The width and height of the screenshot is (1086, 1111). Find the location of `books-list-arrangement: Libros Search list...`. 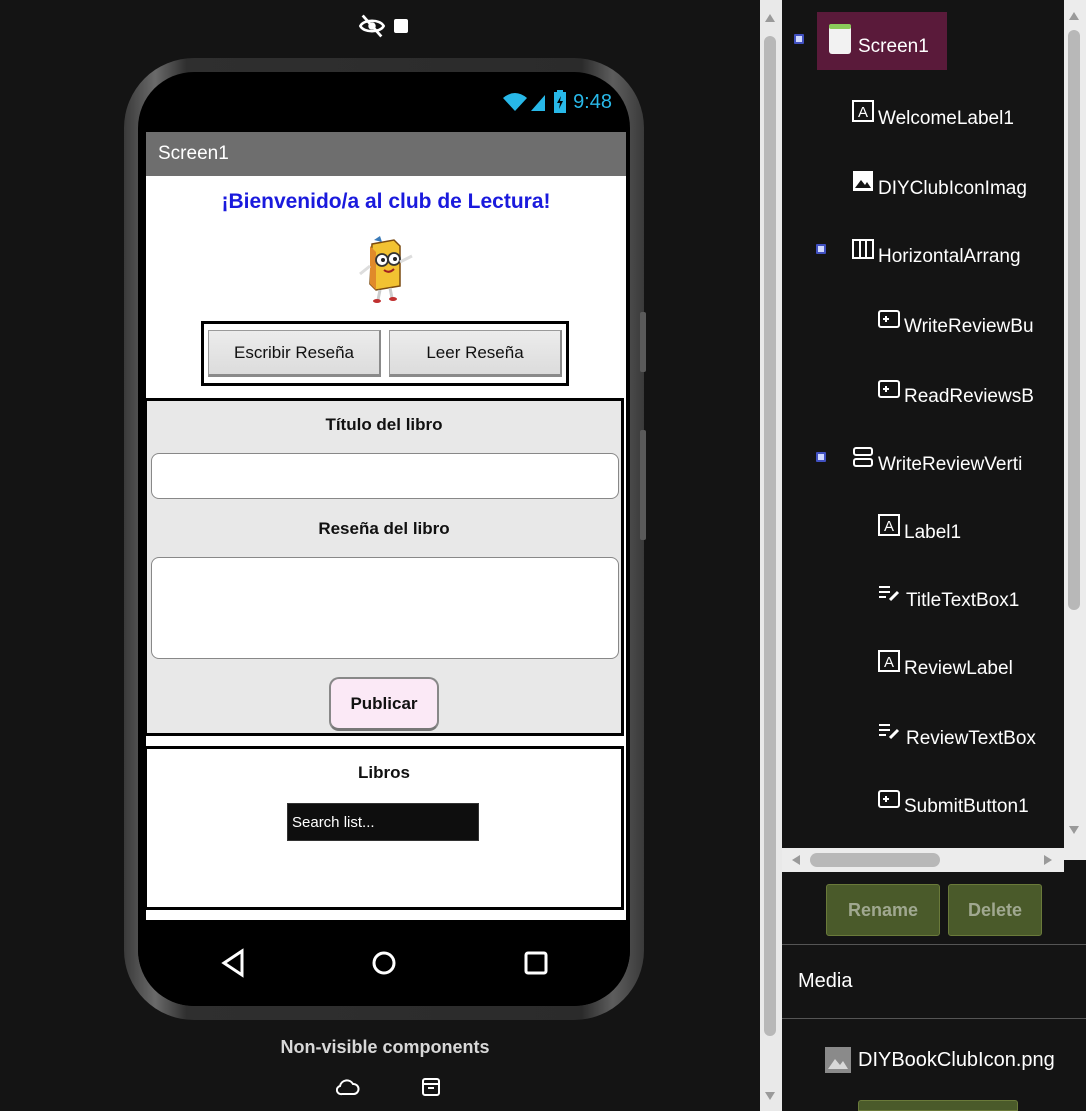

books-list-arrangement: Libros Search list... is located at coordinates (384, 828).